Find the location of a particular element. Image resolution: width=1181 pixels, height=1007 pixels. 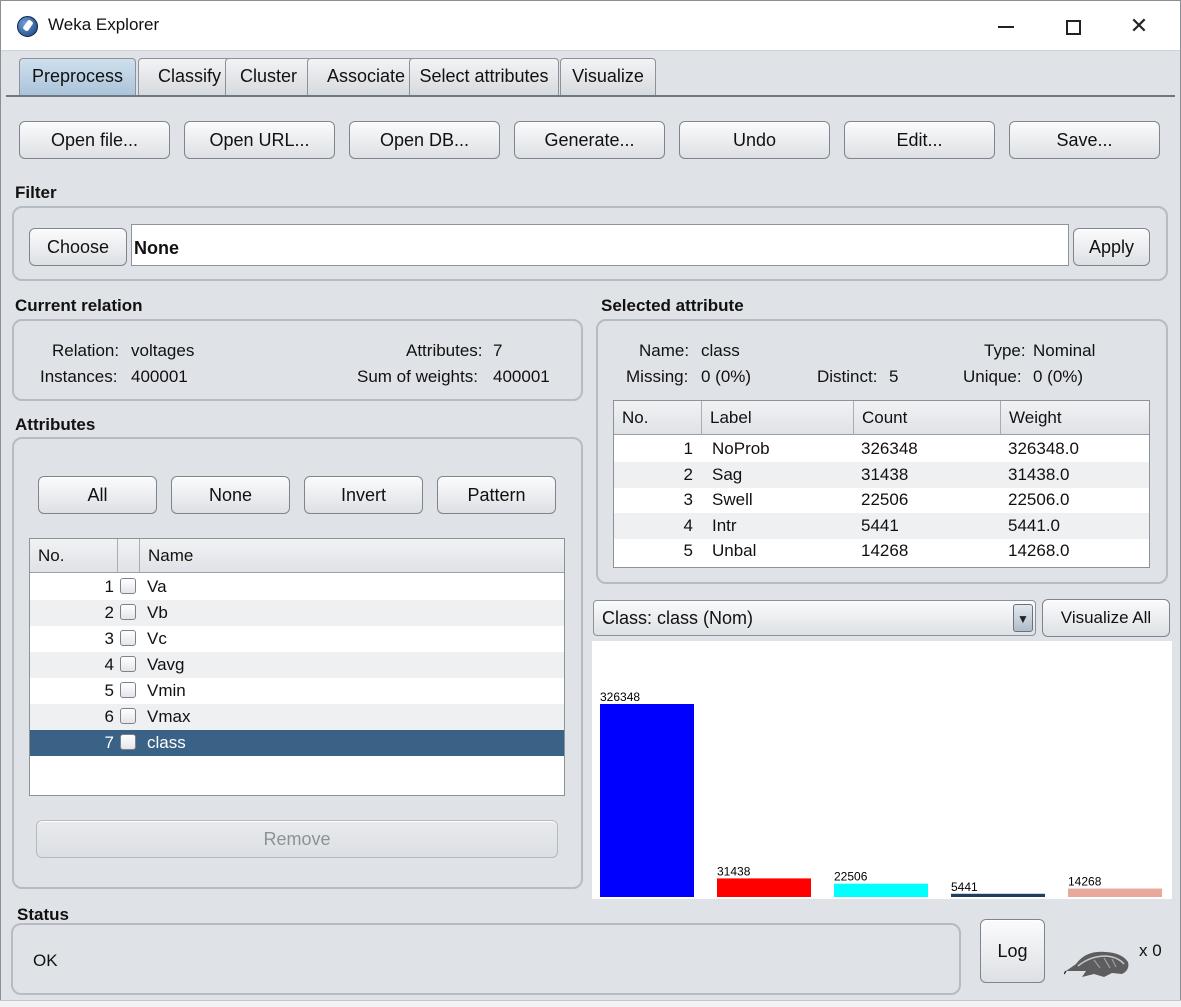

attr-name: Vmin is located at coordinates (166, 690).